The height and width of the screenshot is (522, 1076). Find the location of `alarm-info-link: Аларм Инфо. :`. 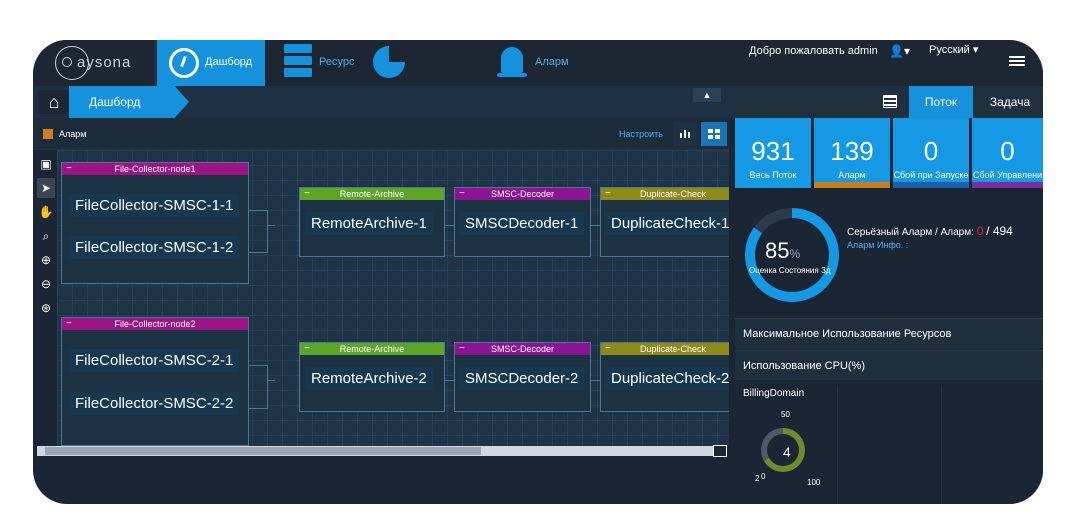

alarm-info-link: Аларм Инфо. : is located at coordinates (877, 245).